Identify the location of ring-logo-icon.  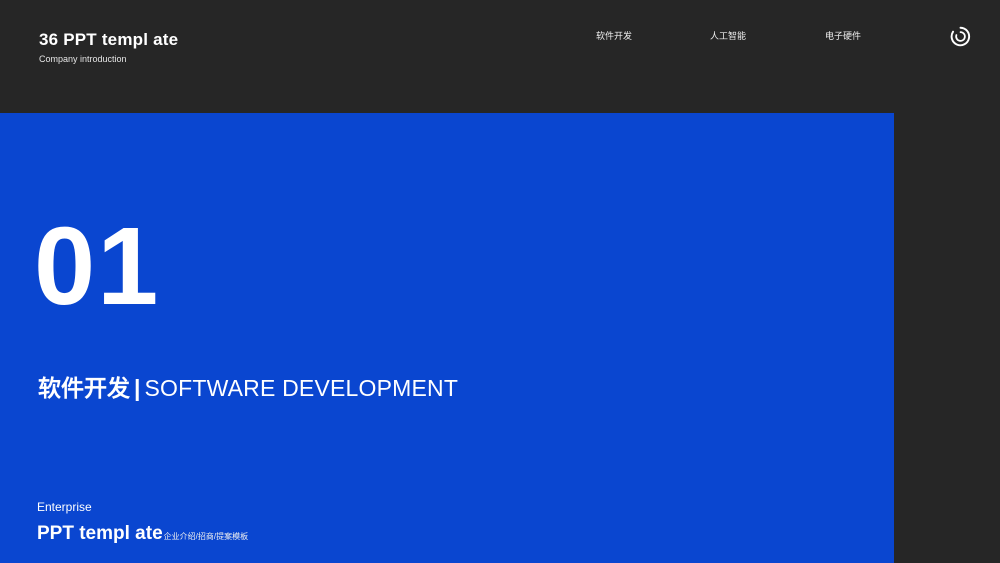
(960, 36).